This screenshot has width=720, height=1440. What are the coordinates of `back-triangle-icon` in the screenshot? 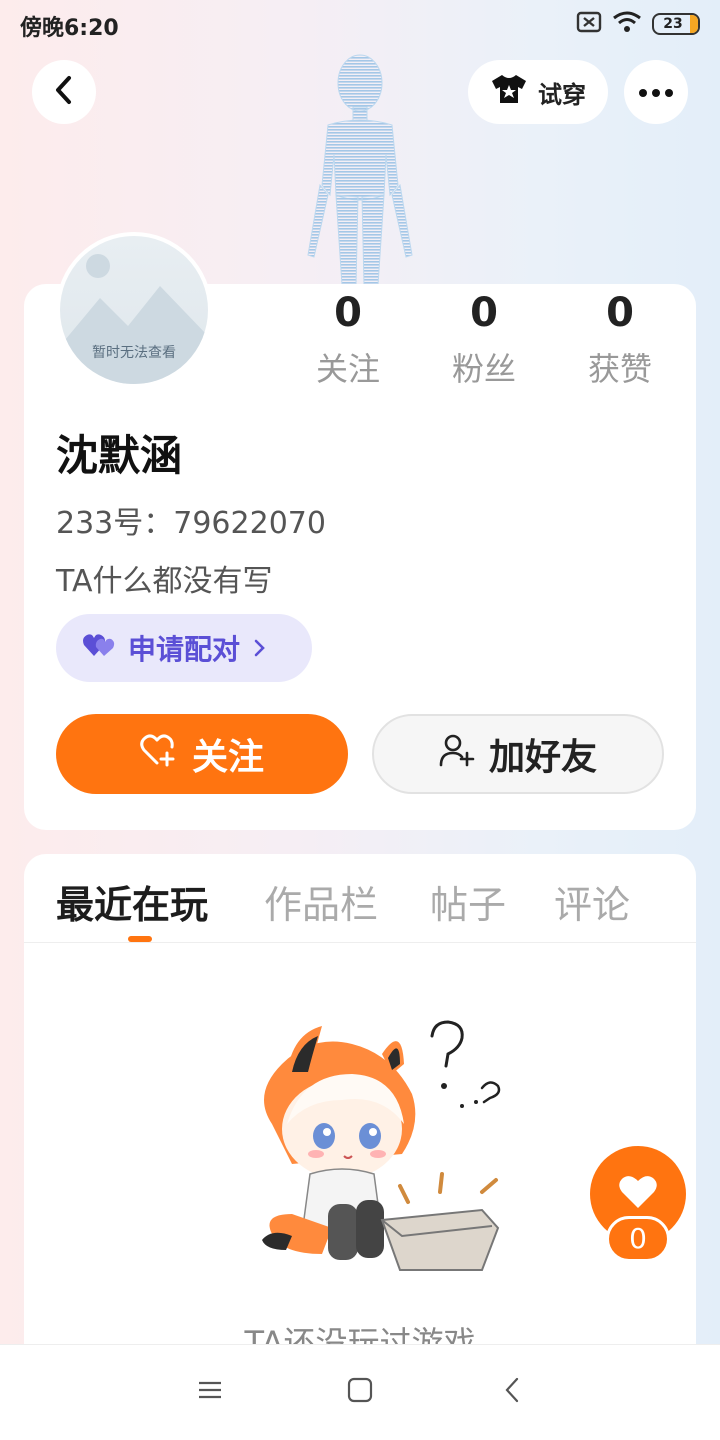 It's located at (512, 1392).